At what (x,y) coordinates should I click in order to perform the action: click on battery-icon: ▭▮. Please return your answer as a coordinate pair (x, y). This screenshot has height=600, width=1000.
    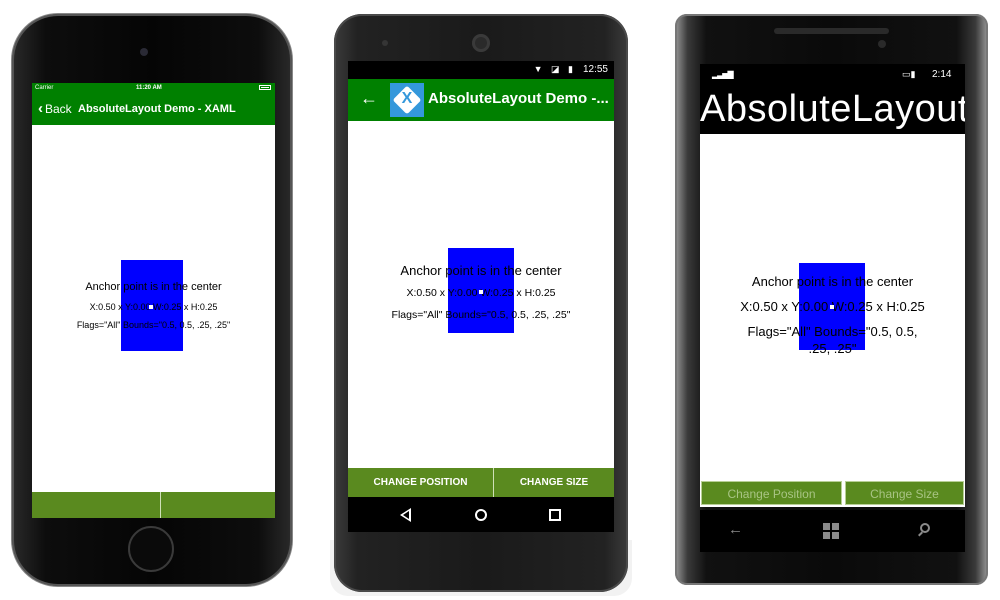
    Looking at the image, I should click on (909, 74).